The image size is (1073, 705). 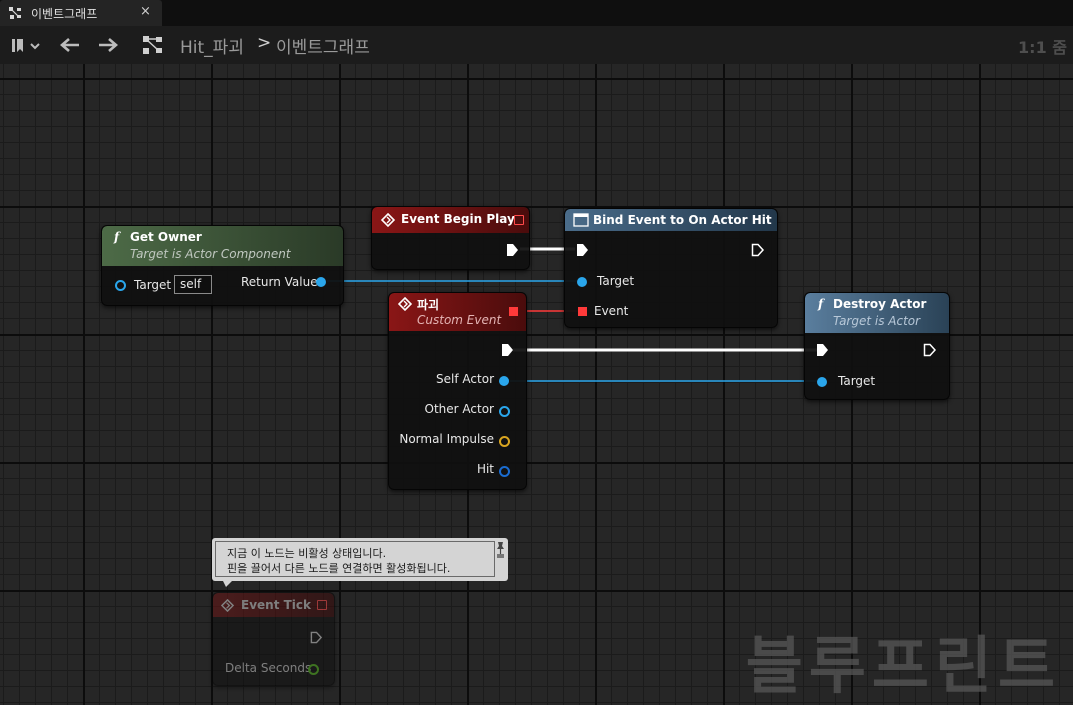 What do you see at coordinates (307, 553) in the screenshot?
I see `tooltip-line-1: 지금 이 노드는 비활성 상태입니다.` at bounding box center [307, 553].